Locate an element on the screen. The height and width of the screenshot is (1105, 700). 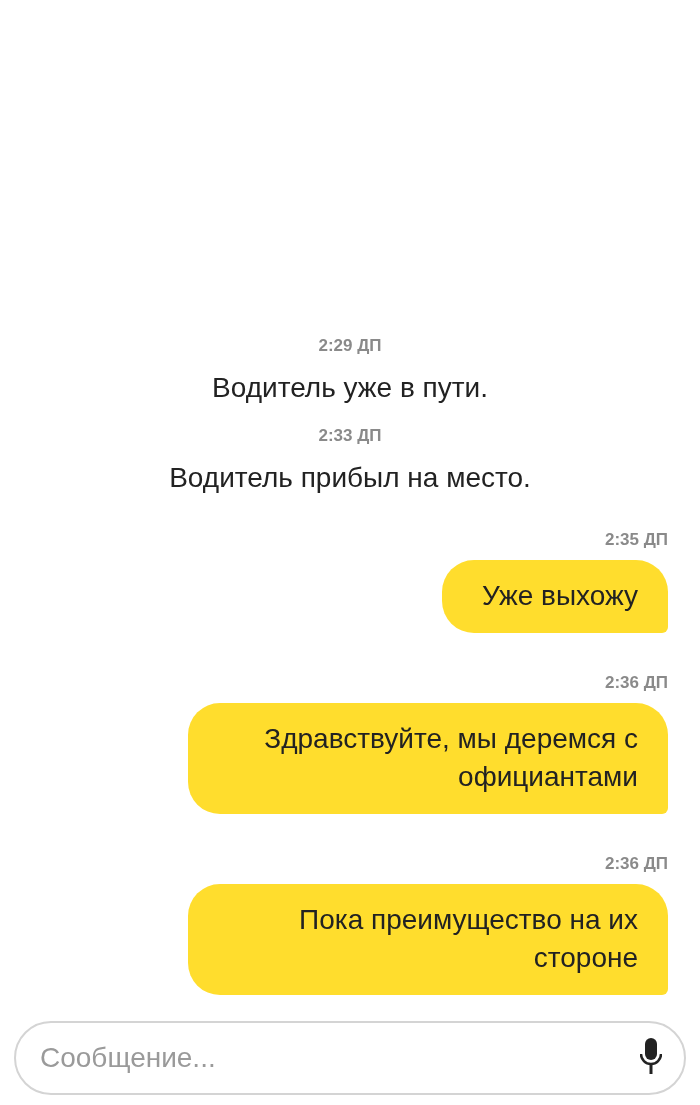
message-bubble: Пока преимущество на их стороне is located at coordinates (428, 939).